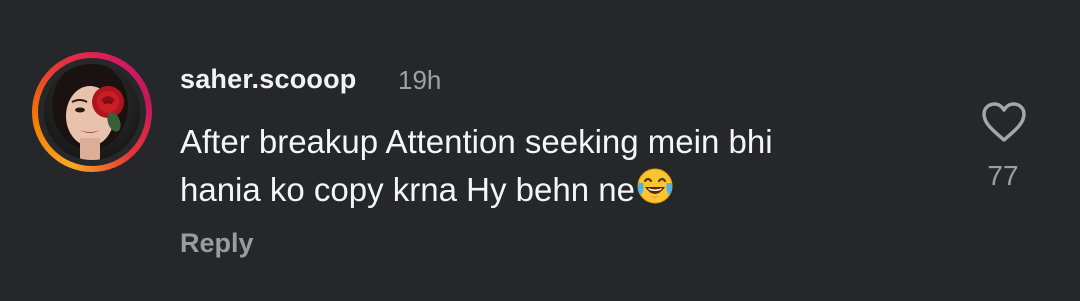 The width and height of the screenshot is (1080, 301). What do you see at coordinates (407, 189) in the screenshot?
I see `comment-text-line2: hania ko copy krna Hy behn ne` at bounding box center [407, 189].